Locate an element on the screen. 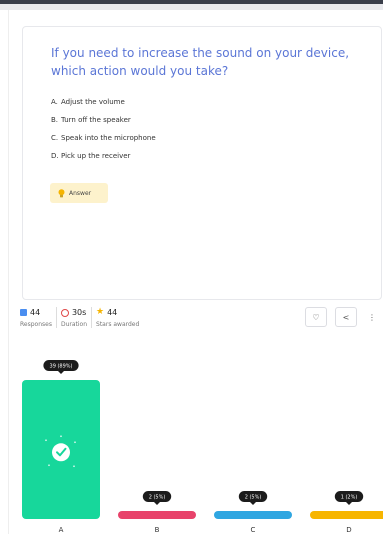 The width and height of the screenshot is (383, 534). option-c: C. Speak into the microphone is located at coordinates (103, 142).